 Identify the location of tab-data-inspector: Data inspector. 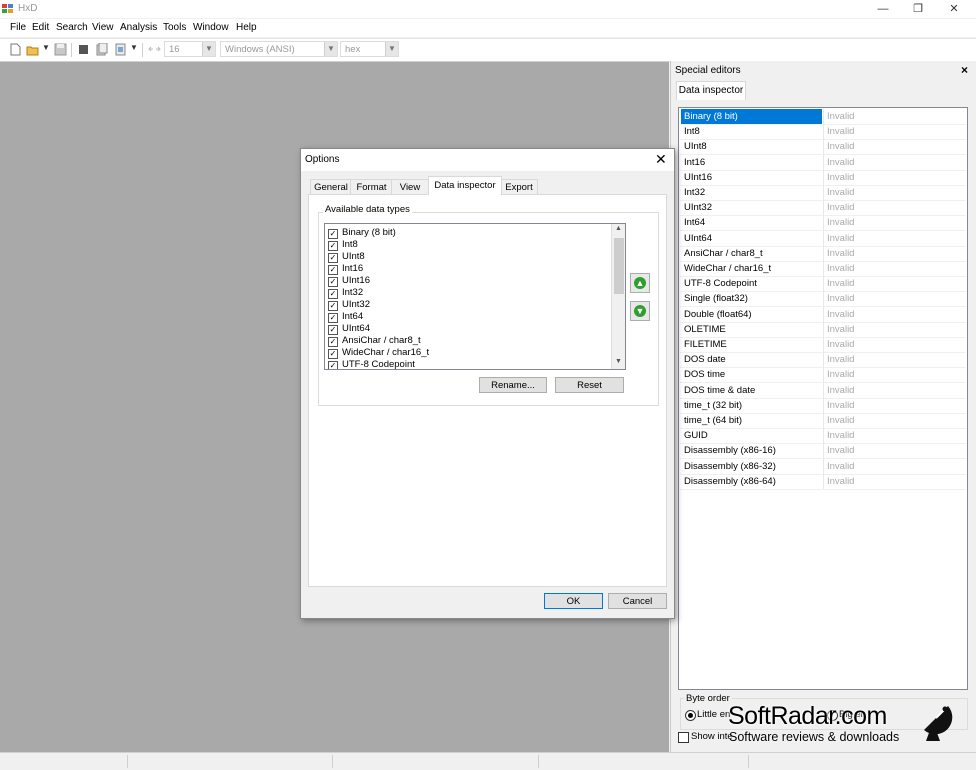
(711, 90).